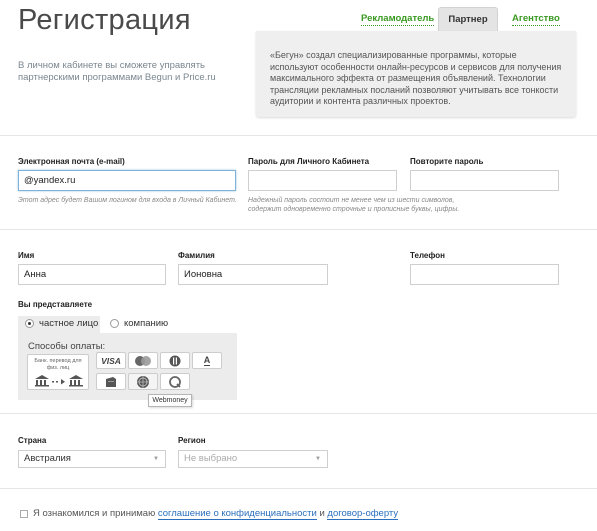 This screenshot has width=597, height=531. What do you see at coordinates (55, 304) in the screenshot?
I see `represent-label: Вы представляете` at bounding box center [55, 304].